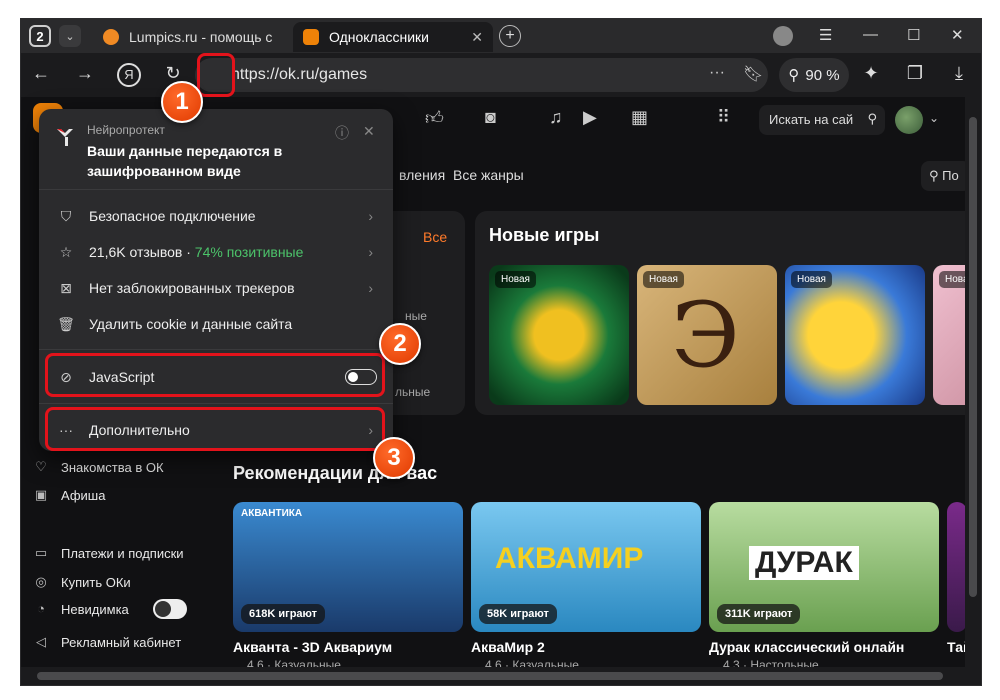 The height and width of the screenshot is (700, 1000). What do you see at coordinates (201, 37) in the screenshot?
I see `tab-title: Lumpics.ru - помощь с ком` at bounding box center [201, 37].